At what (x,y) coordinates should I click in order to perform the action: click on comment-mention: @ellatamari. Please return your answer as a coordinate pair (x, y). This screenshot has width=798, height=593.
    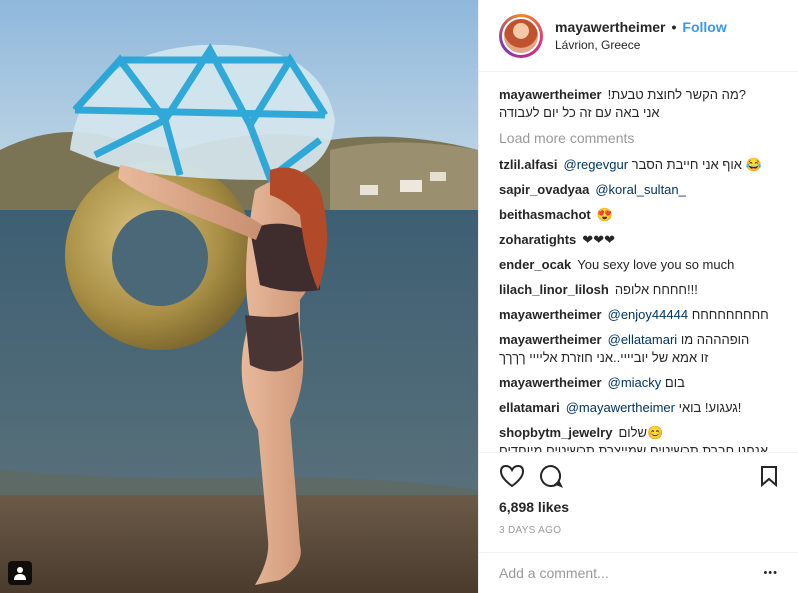
    Looking at the image, I should click on (643, 339).